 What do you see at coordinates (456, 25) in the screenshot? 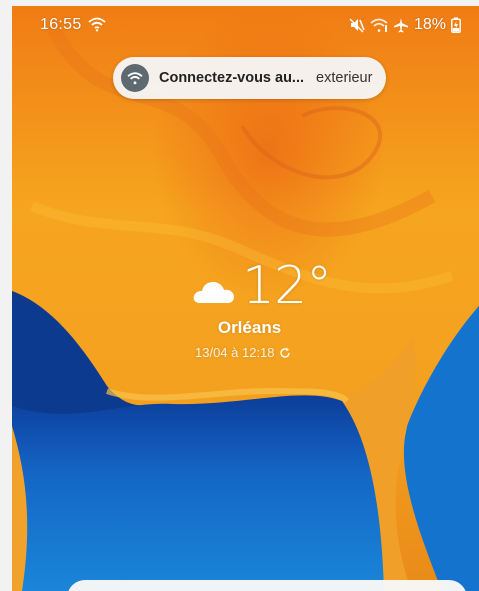
I see `battery-charging-icon` at bounding box center [456, 25].